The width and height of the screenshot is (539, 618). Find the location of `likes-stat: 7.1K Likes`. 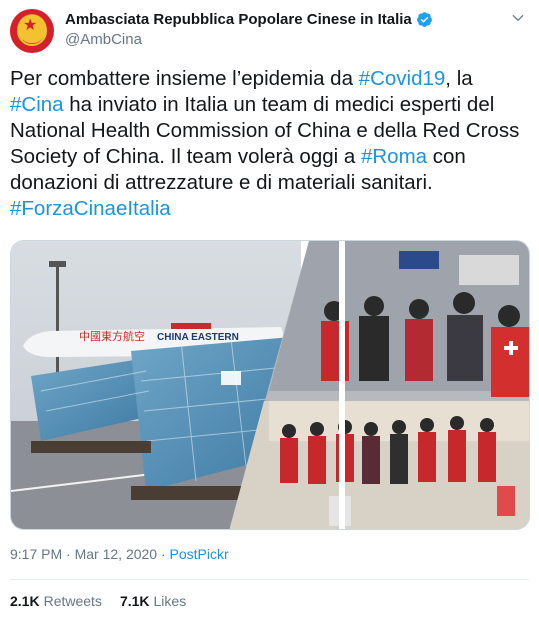

likes-stat: 7.1K Likes is located at coordinates (153, 601).